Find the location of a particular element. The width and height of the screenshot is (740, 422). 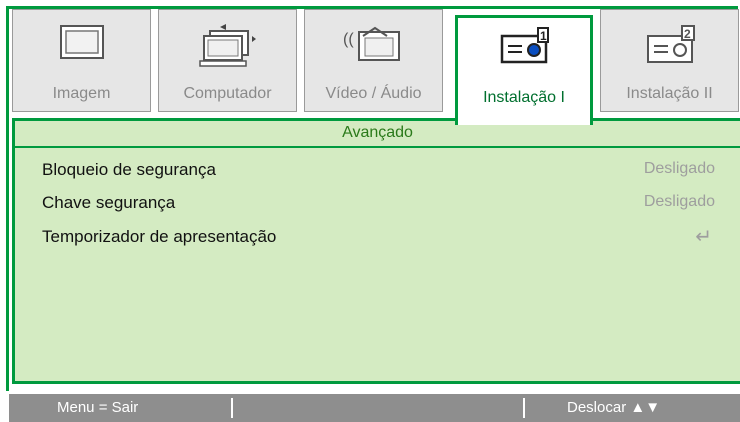

svg-text: 1 is located at coordinates (543, 36).